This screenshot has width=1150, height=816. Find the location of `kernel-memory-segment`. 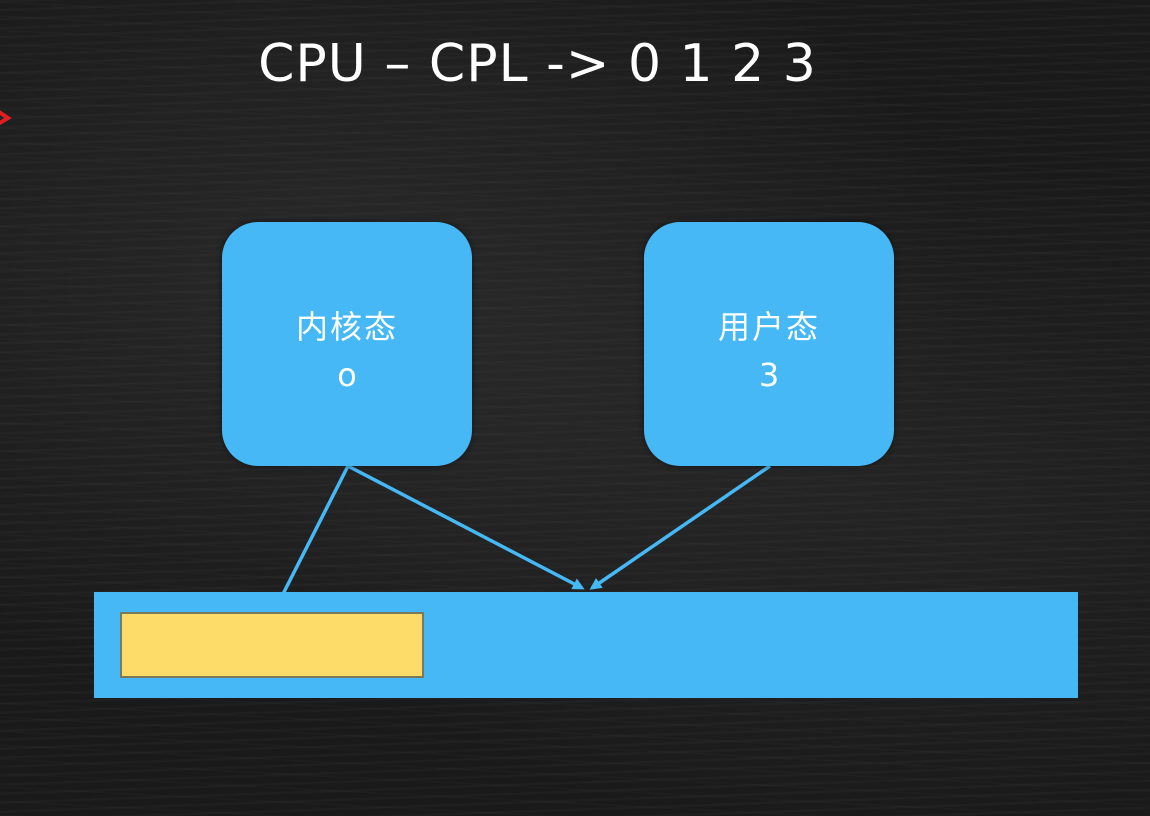

kernel-memory-segment is located at coordinates (272, 645).